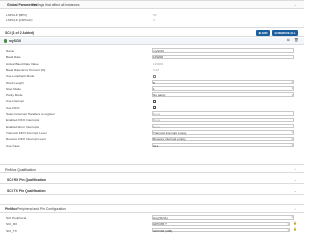 The width and height of the screenshot is (320, 240). What do you see at coordinates (157, 126) in the screenshot?
I see `error-interrupts-value: None` at bounding box center [157, 126].